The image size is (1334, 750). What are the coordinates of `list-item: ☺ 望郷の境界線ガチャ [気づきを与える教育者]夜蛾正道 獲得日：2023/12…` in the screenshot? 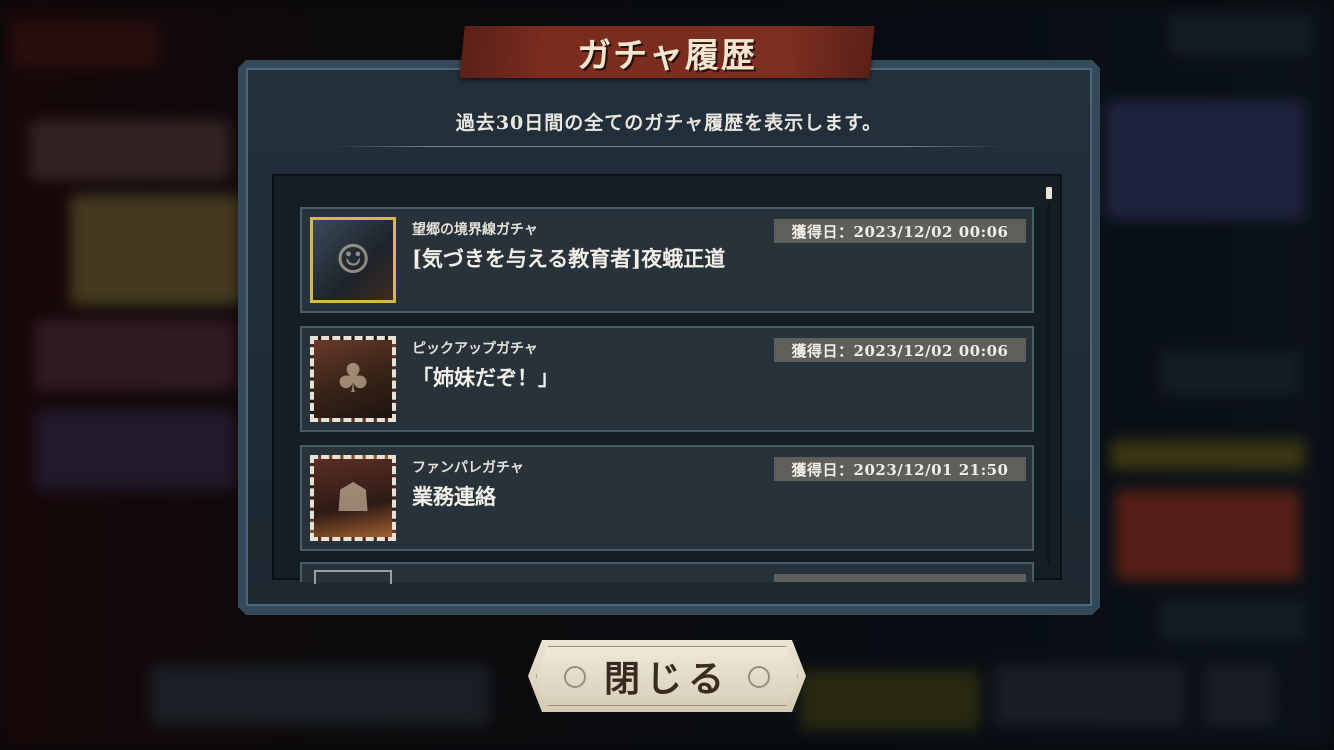 It's located at (667, 260).